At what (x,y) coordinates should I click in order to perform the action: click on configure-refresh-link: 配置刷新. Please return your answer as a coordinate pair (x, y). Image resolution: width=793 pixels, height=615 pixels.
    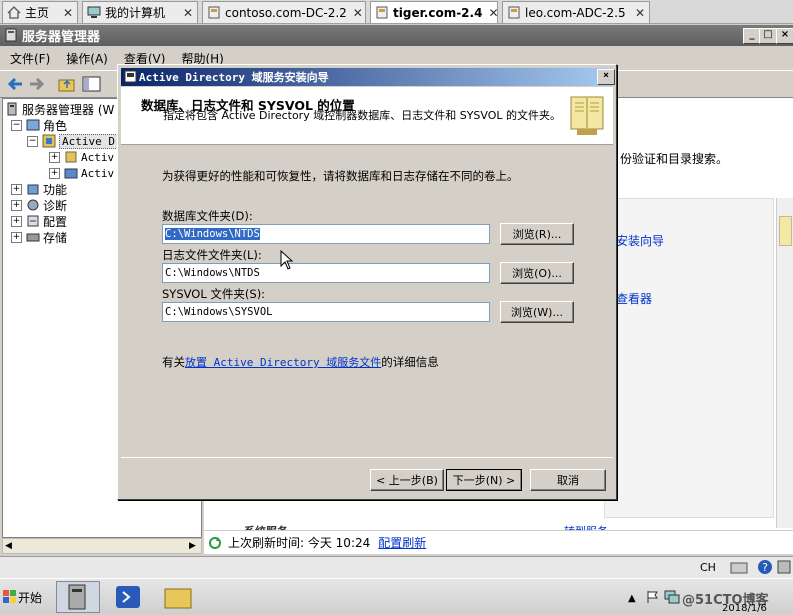
    Looking at the image, I should click on (402, 542).